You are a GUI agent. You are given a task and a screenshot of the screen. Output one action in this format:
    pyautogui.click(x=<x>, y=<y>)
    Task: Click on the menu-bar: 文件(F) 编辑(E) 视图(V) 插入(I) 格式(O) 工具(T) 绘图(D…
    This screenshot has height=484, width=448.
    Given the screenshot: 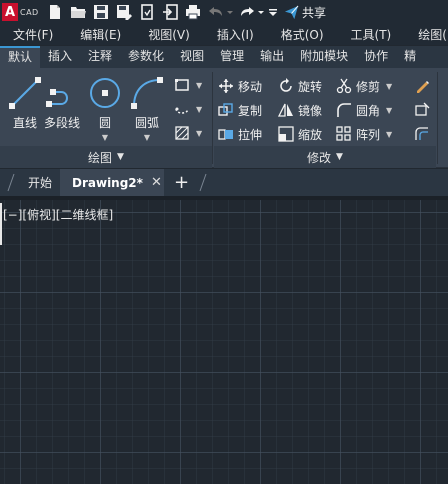 What is the action you would take?
    pyautogui.click(x=224, y=34)
    